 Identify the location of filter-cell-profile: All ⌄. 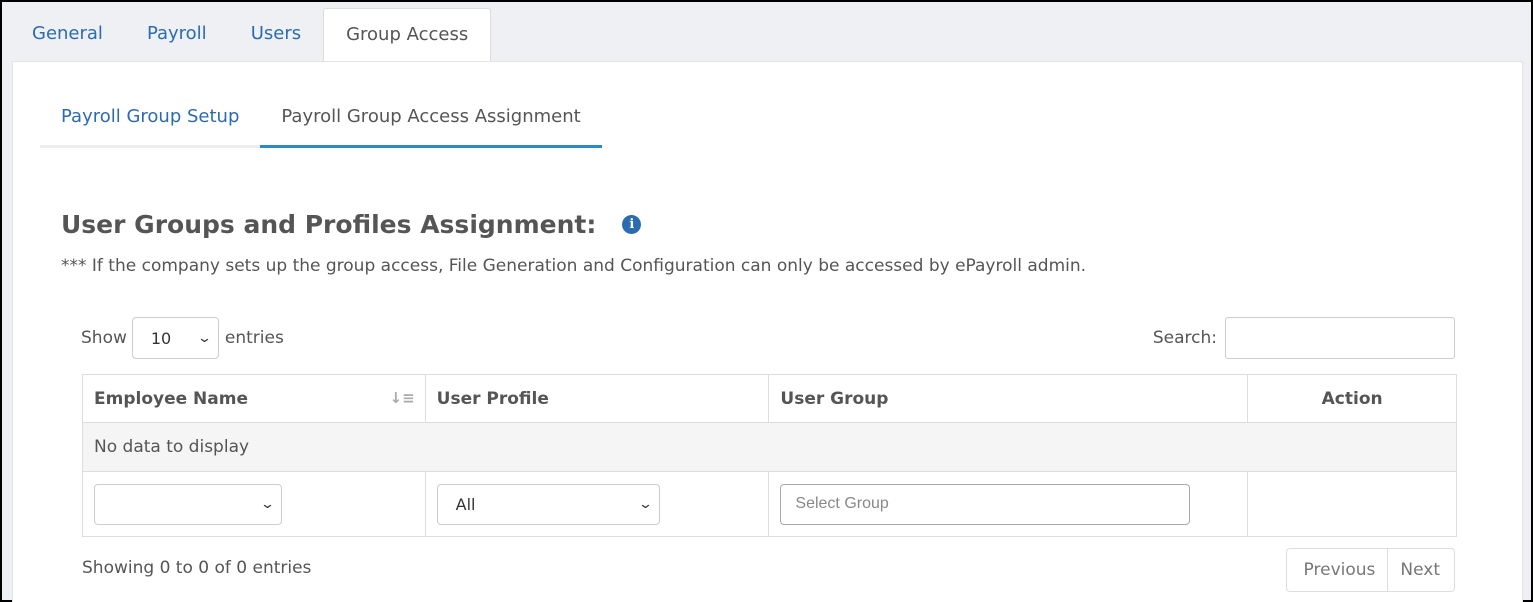
(597, 504).